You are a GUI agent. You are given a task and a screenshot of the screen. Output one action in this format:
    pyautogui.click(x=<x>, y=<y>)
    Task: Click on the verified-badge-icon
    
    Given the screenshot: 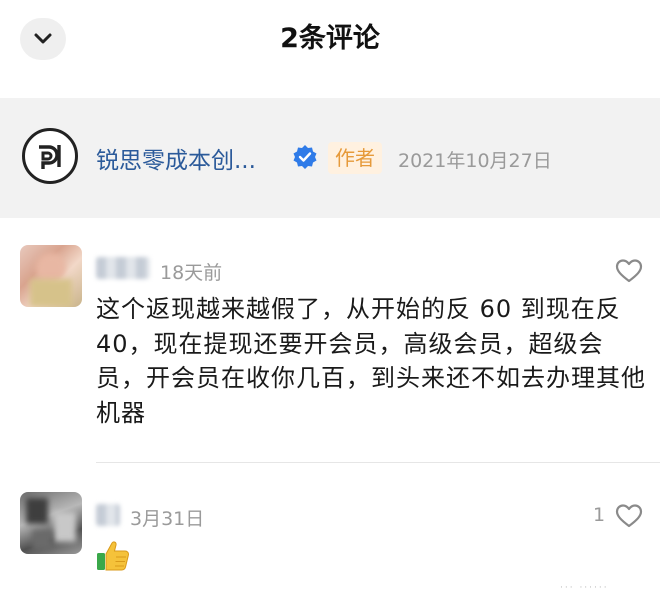 What is the action you would take?
    pyautogui.click(x=305, y=157)
    